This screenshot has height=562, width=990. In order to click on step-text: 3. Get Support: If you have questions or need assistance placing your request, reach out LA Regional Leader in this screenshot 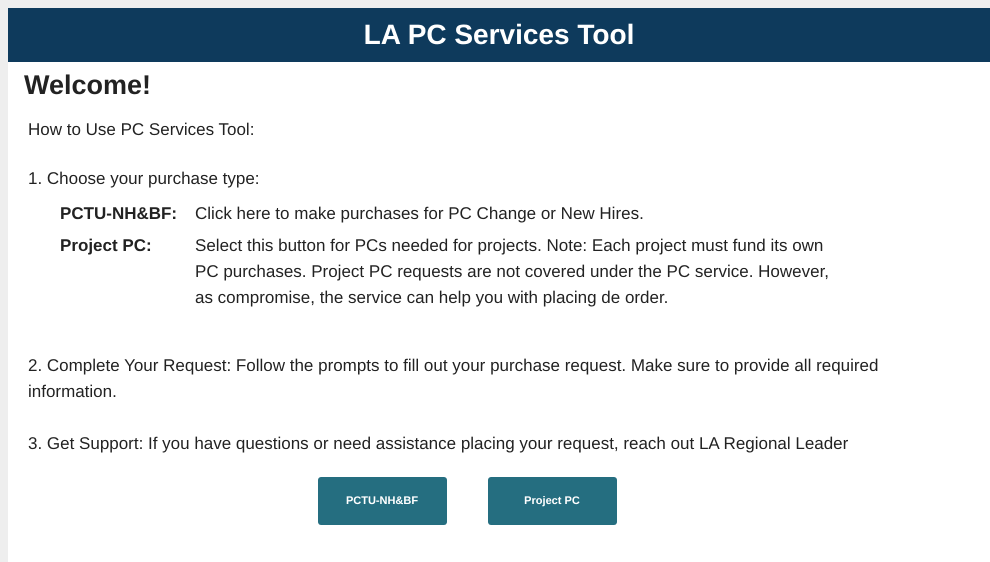, I will do `click(439, 444)`.